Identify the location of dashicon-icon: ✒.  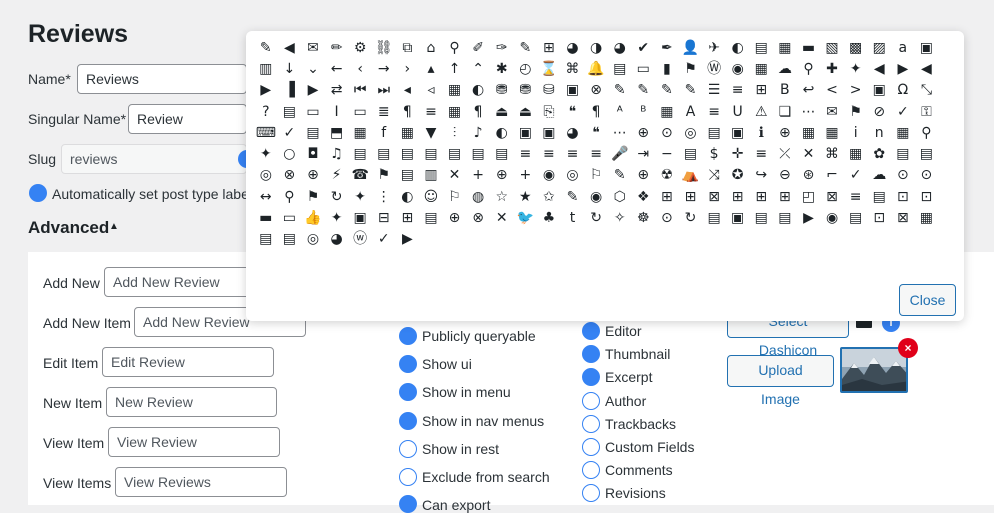
(667, 47).